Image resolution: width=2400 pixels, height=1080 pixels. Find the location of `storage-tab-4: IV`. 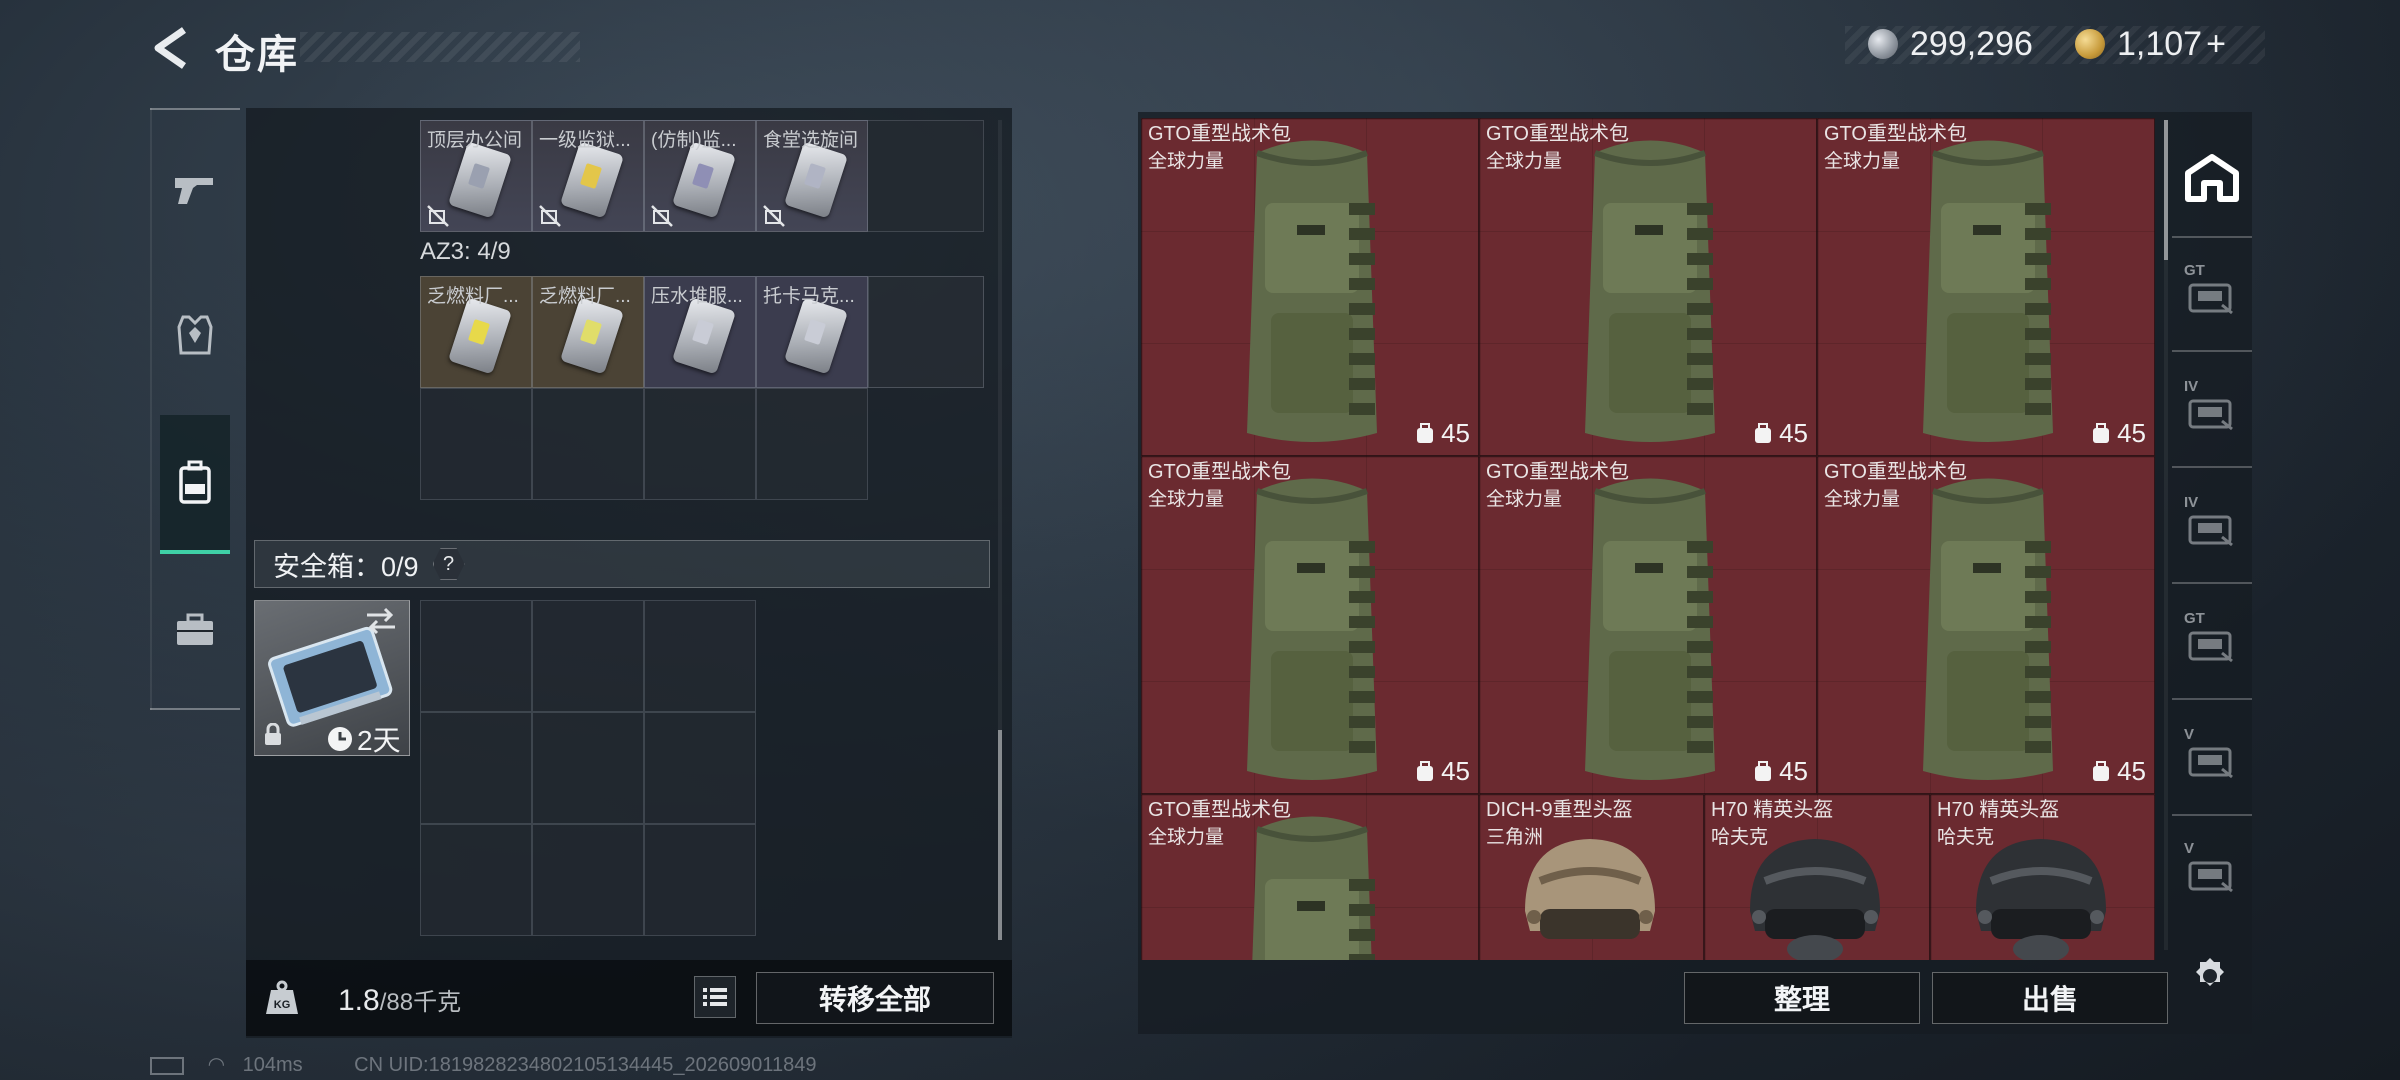

storage-tab-4: IV is located at coordinates (2212, 524).